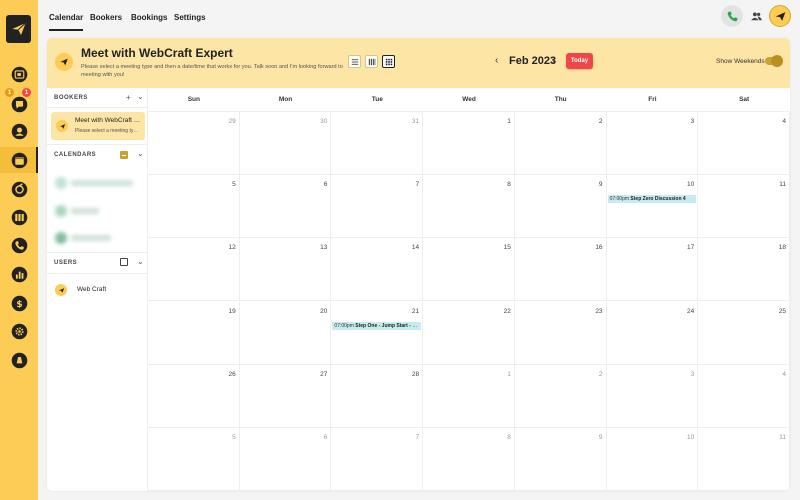 This screenshot has width=800, height=500. Describe the element at coordinates (140, 96) in the screenshot. I see `bookers-collapse-button: ⌄` at that location.